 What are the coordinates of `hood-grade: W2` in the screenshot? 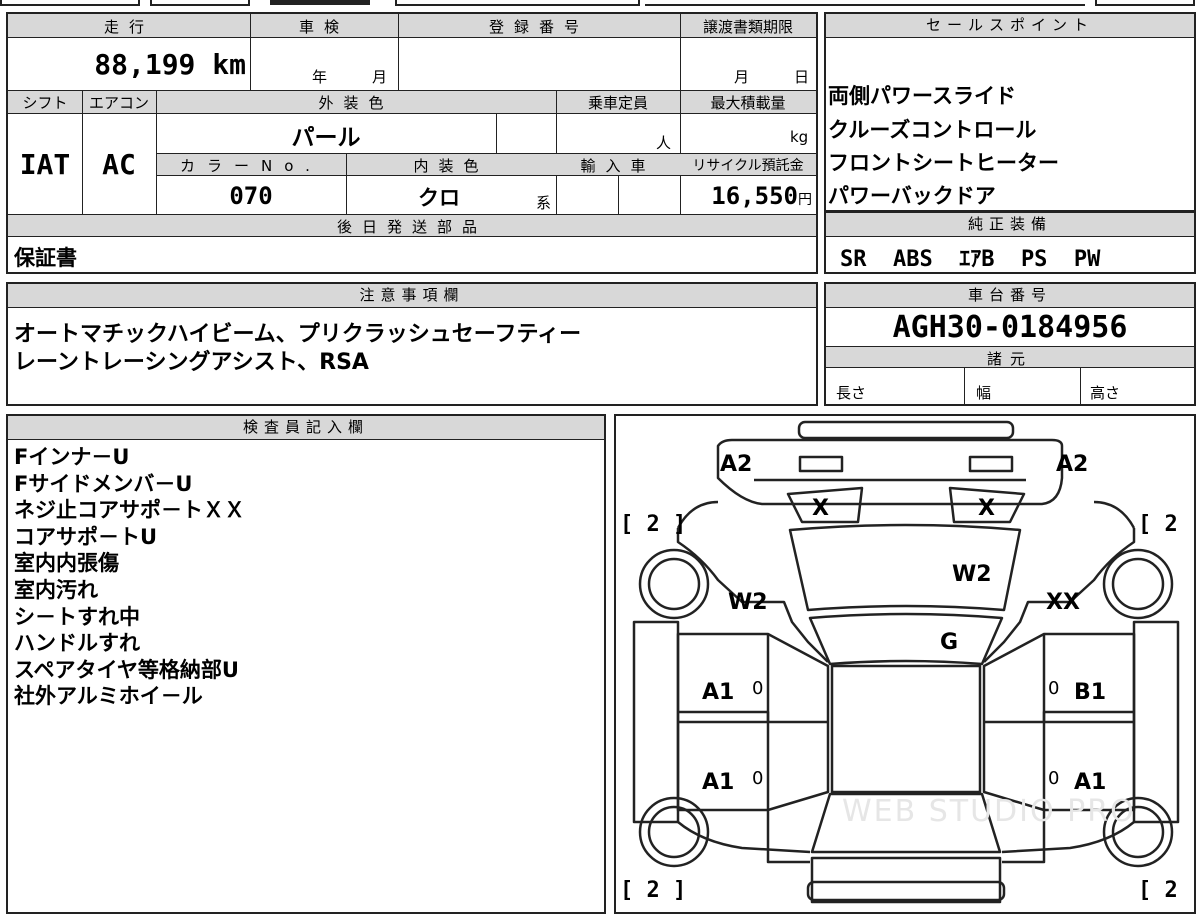 It's located at (972, 574).